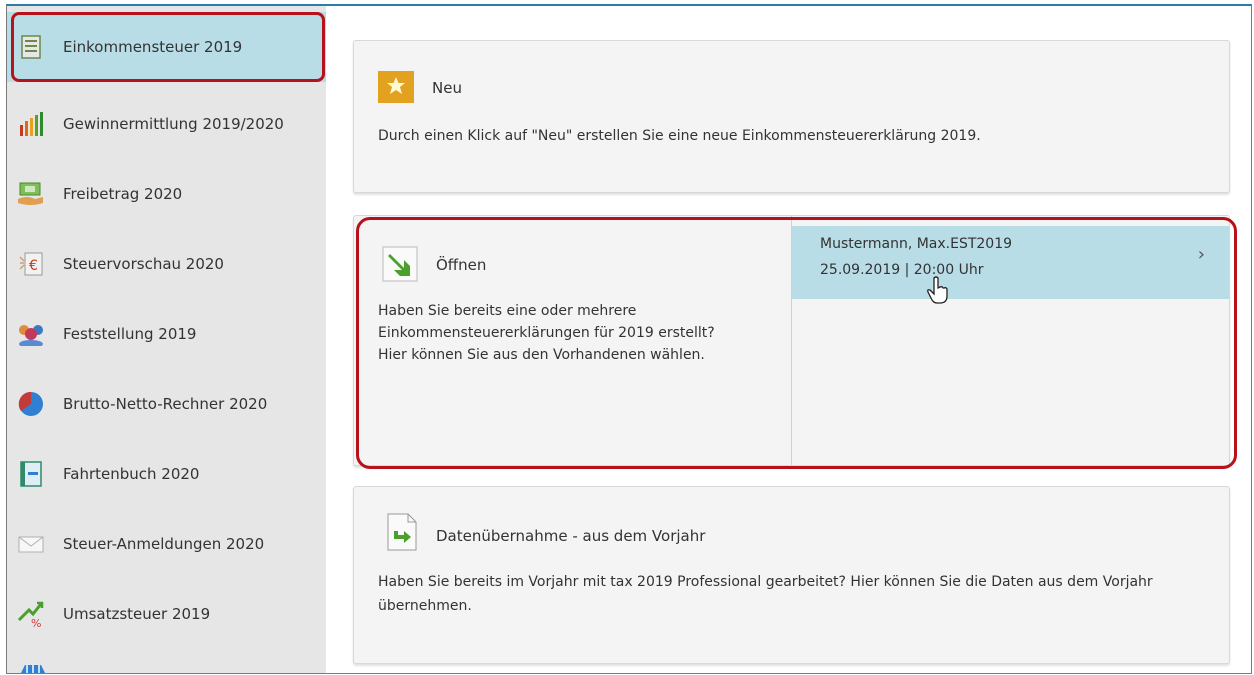 Image resolution: width=1254 pixels, height=675 pixels. What do you see at coordinates (902, 270) in the screenshot?
I see `recent-file-date: 25.09.2019 | 20:00 Uhr` at bounding box center [902, 270].